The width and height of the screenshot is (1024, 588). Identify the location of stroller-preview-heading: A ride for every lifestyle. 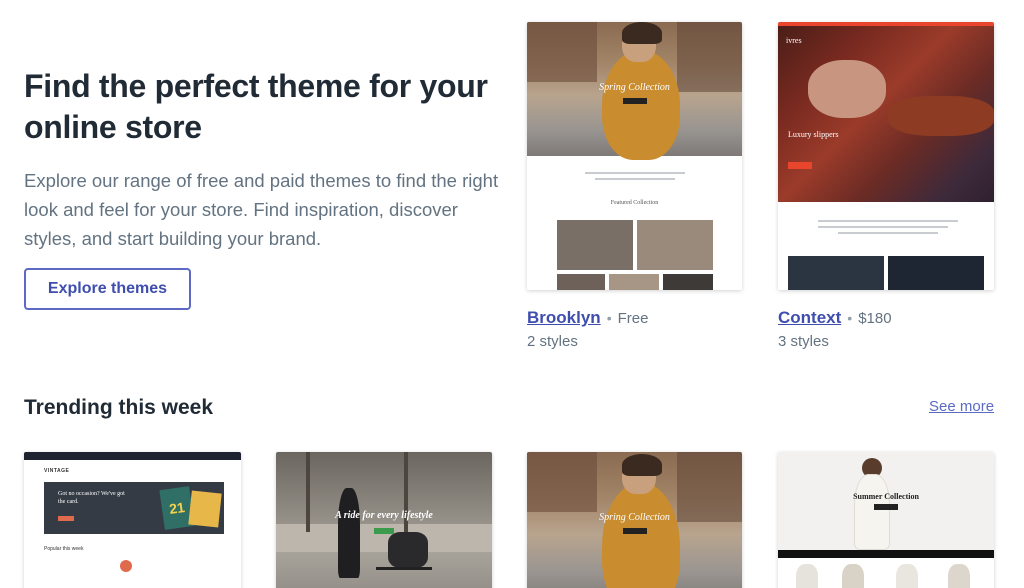
(384, 515).